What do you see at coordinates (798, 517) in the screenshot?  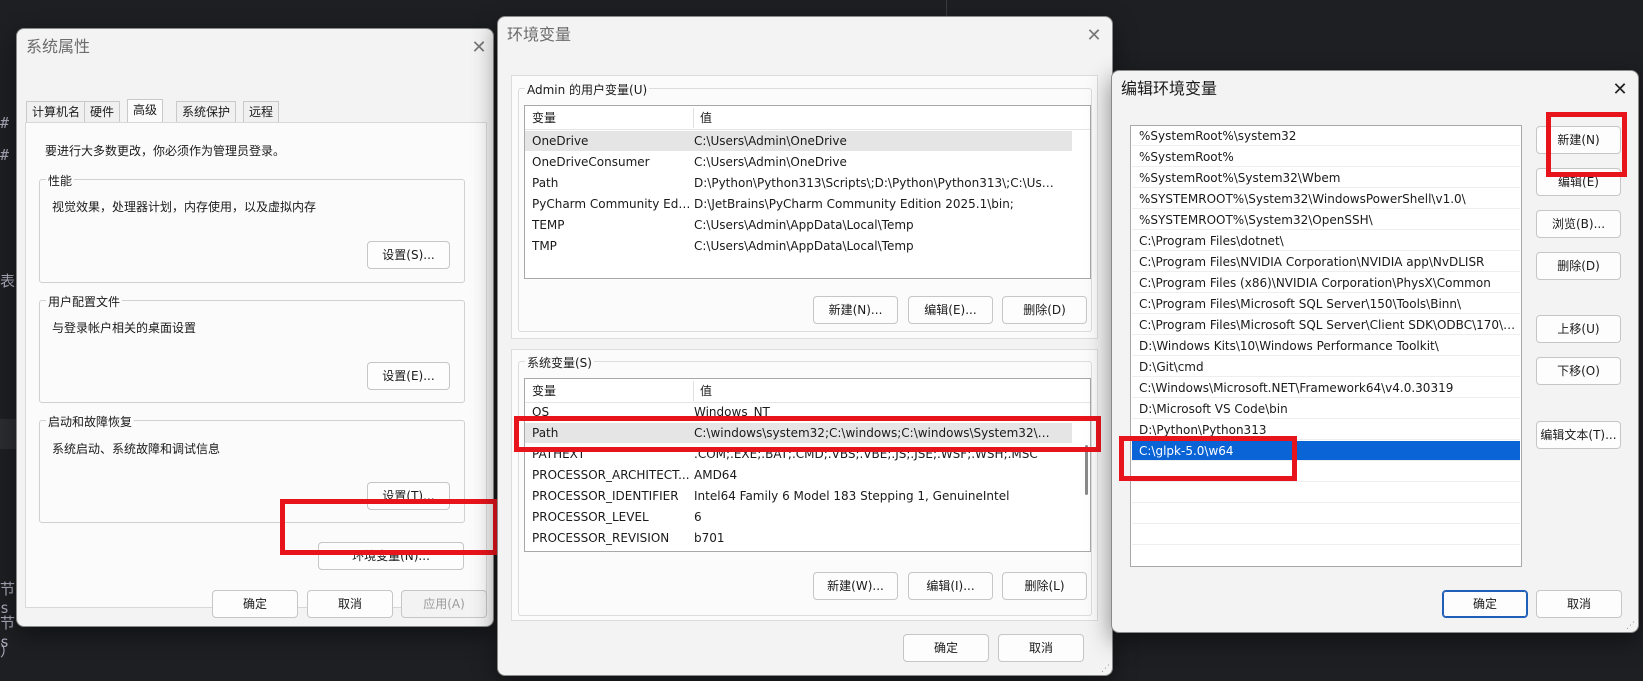 I see `table-row: PROCESSOR_LEVEL 6` at bounding box center [798, 517].